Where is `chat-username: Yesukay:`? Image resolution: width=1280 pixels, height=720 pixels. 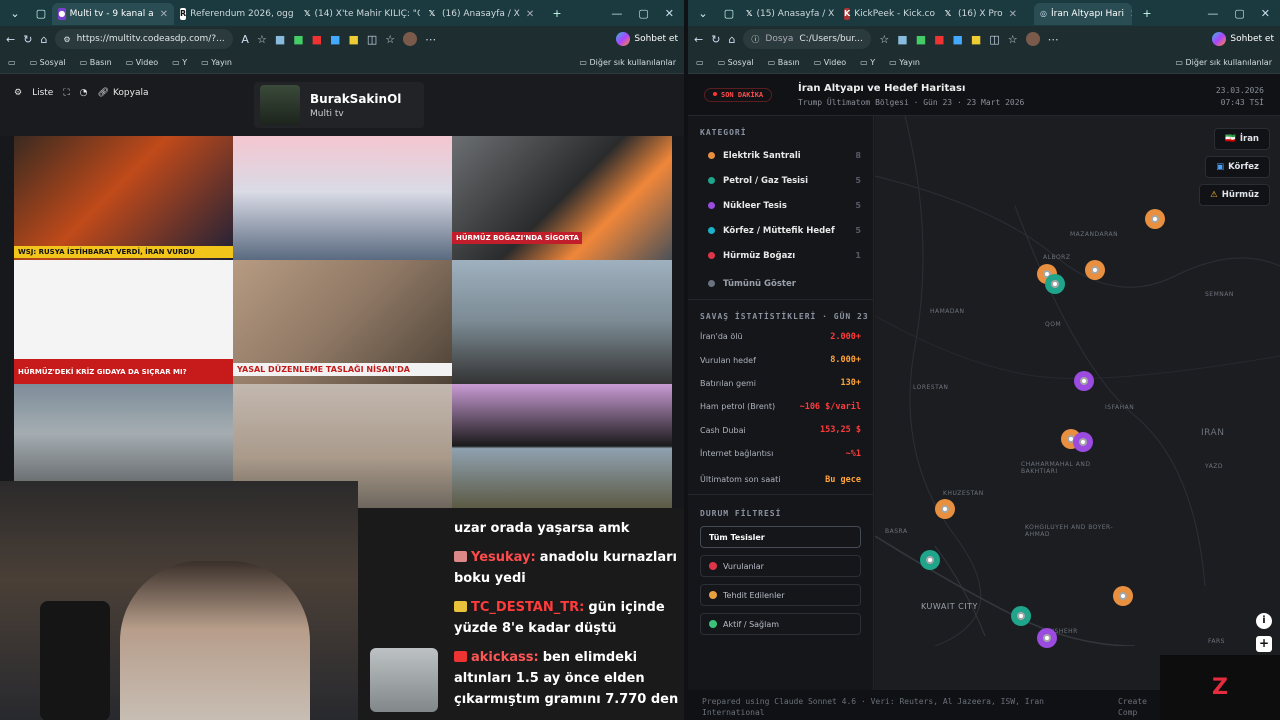 chat-username: Yesukay: is located at coordinates (503, 557).